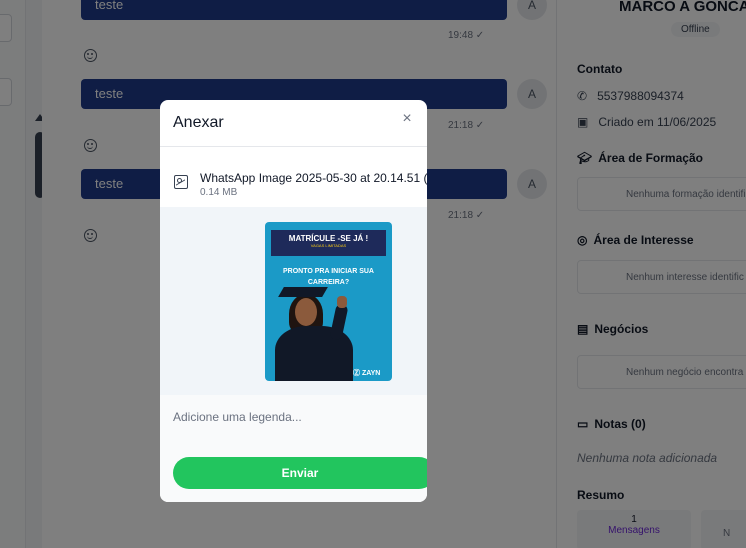 The image size is (746, 548). Describe the element at coordinates (219, 192) in the screenshot. I see `file-size: 0.14 MB` at that location.